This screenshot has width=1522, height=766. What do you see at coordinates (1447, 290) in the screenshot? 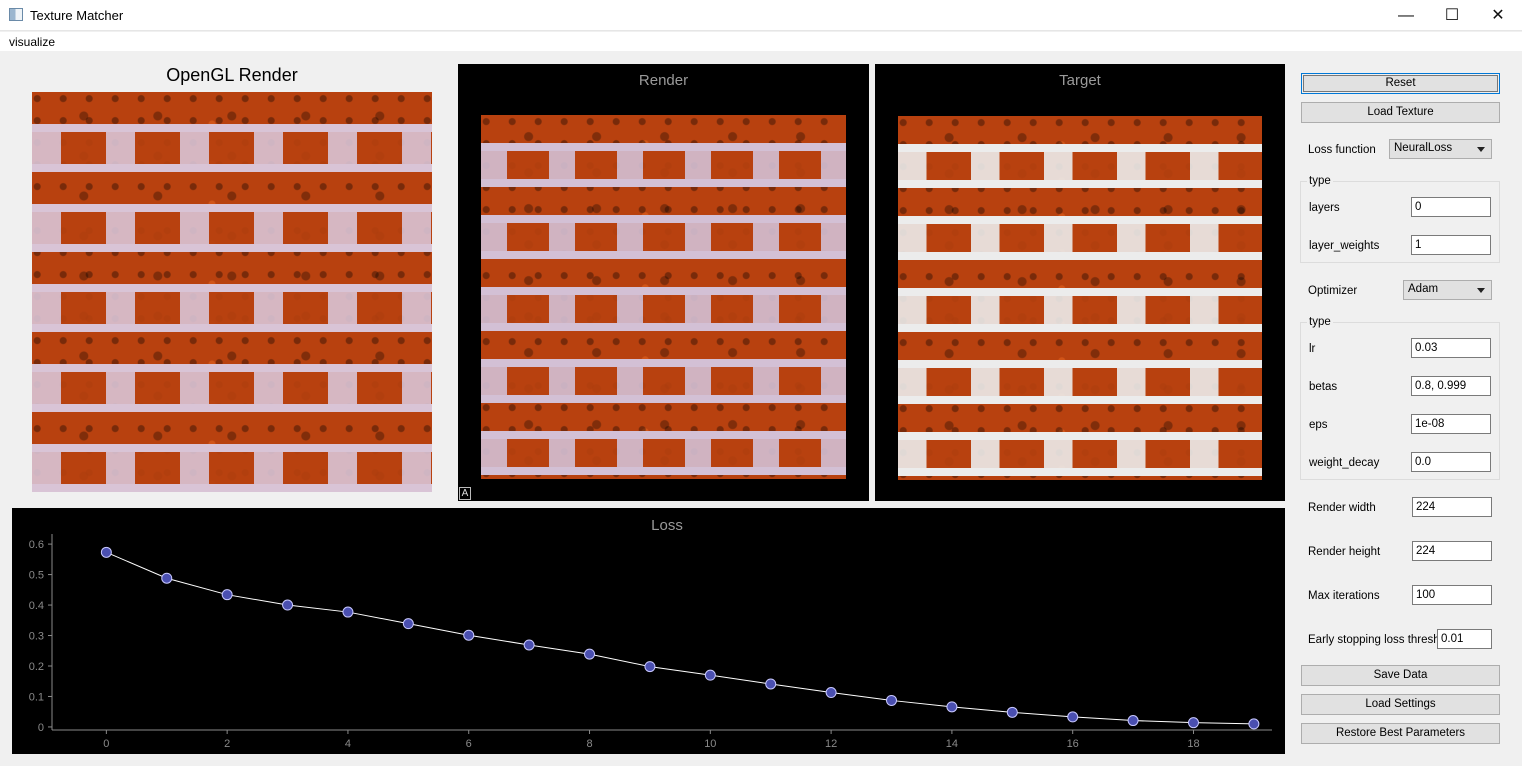
I see `optimizer-select: Adam` at bounding box center [1447, 290].